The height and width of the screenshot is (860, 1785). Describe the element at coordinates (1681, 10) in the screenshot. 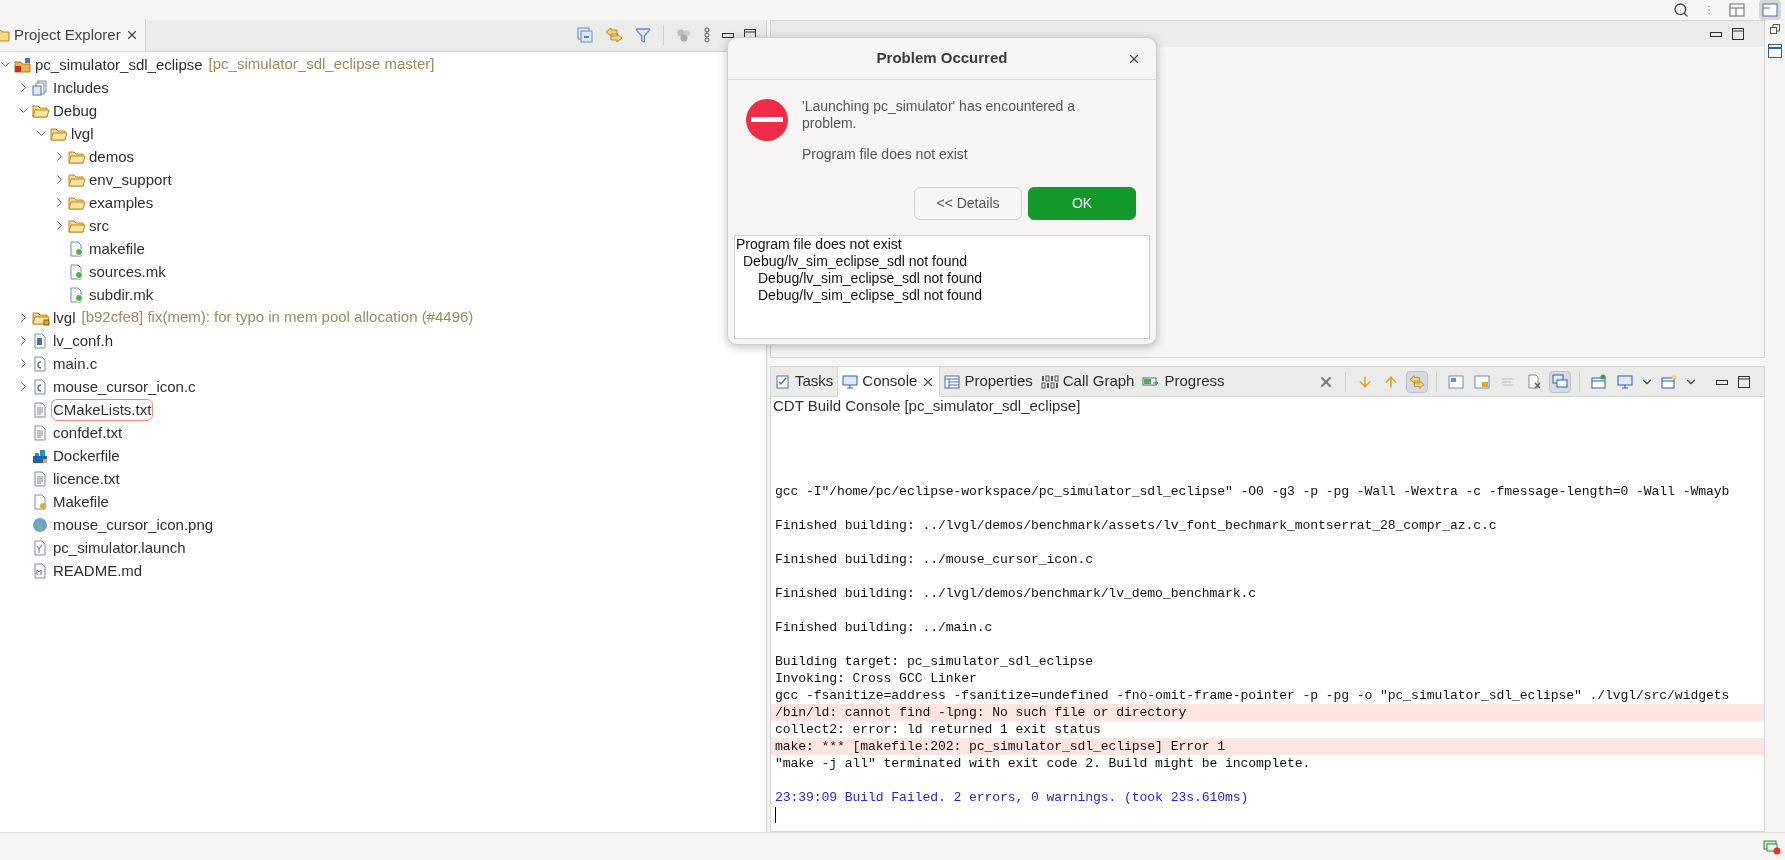

I see `search-icon` at that location.